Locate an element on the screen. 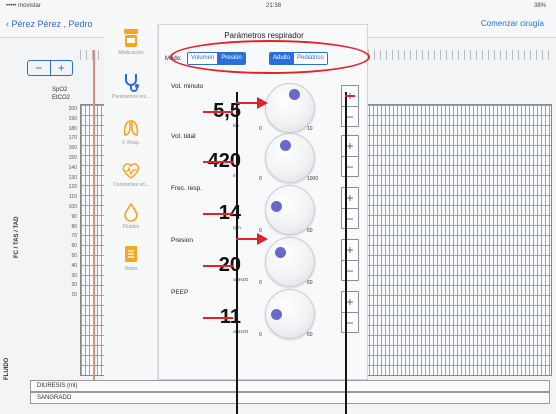 Image resolution: width=556 pixels, height=414 pixels. diuresis-row: DIURESIS (ml) is located at coordinates (290, 386).